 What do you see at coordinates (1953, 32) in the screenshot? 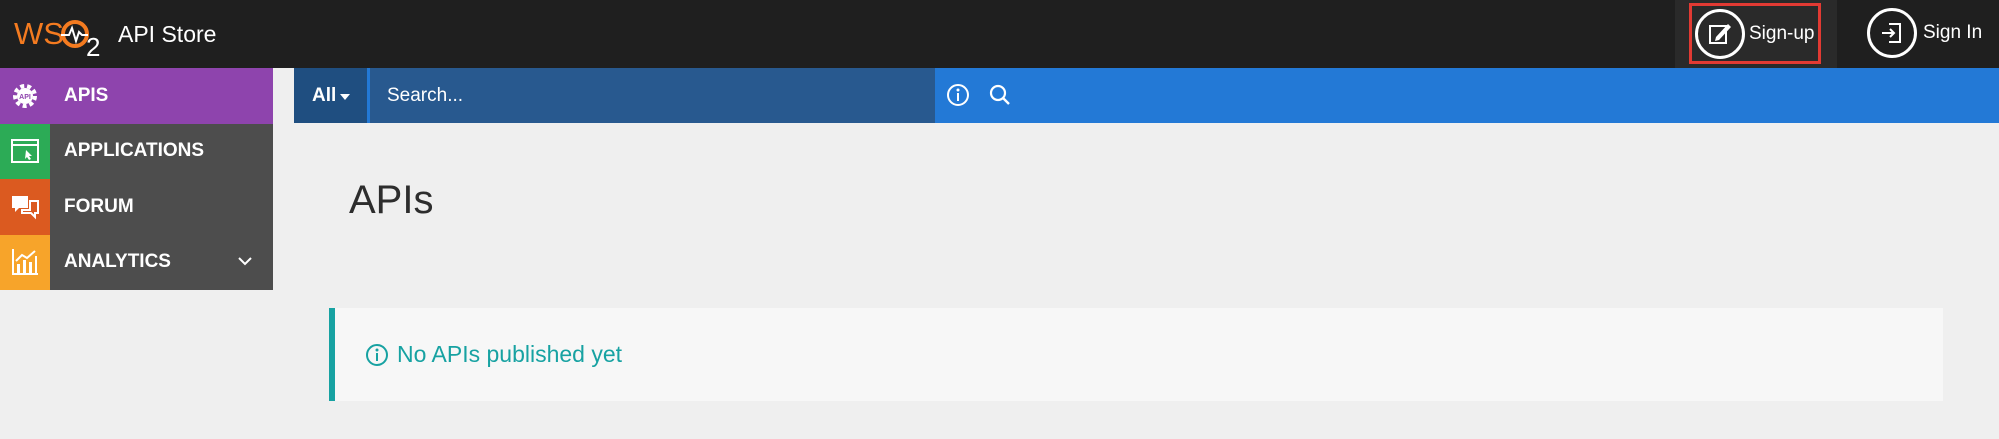
I see `signin-label: Sign In` at bounding box center [1953, 32].